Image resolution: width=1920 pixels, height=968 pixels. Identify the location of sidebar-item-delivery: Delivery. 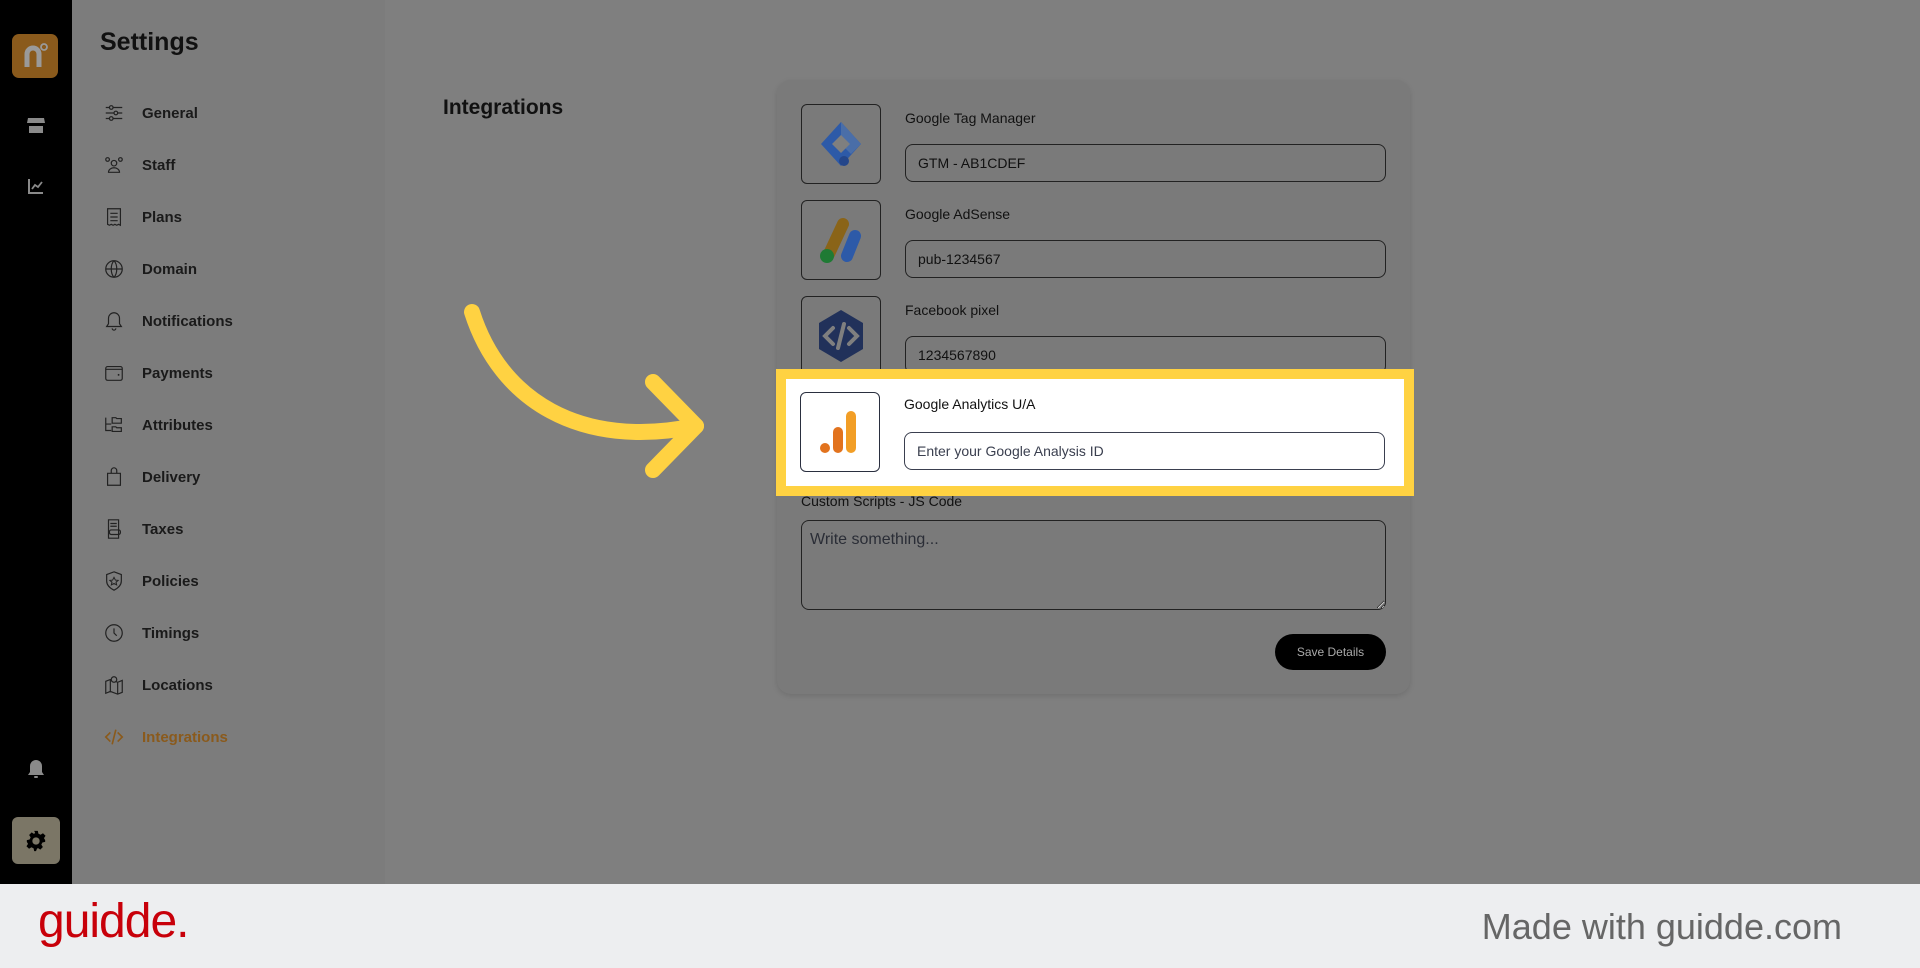
(151, 477).